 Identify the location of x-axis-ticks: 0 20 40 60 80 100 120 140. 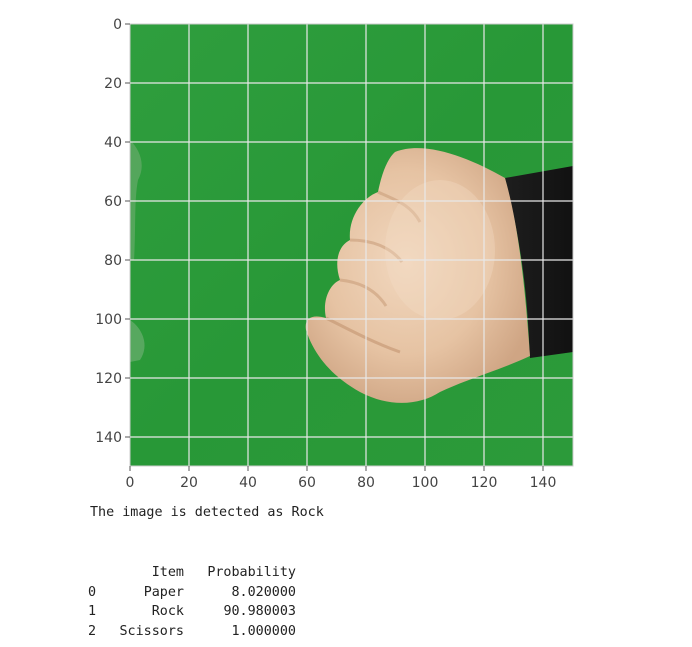
(341, 478).